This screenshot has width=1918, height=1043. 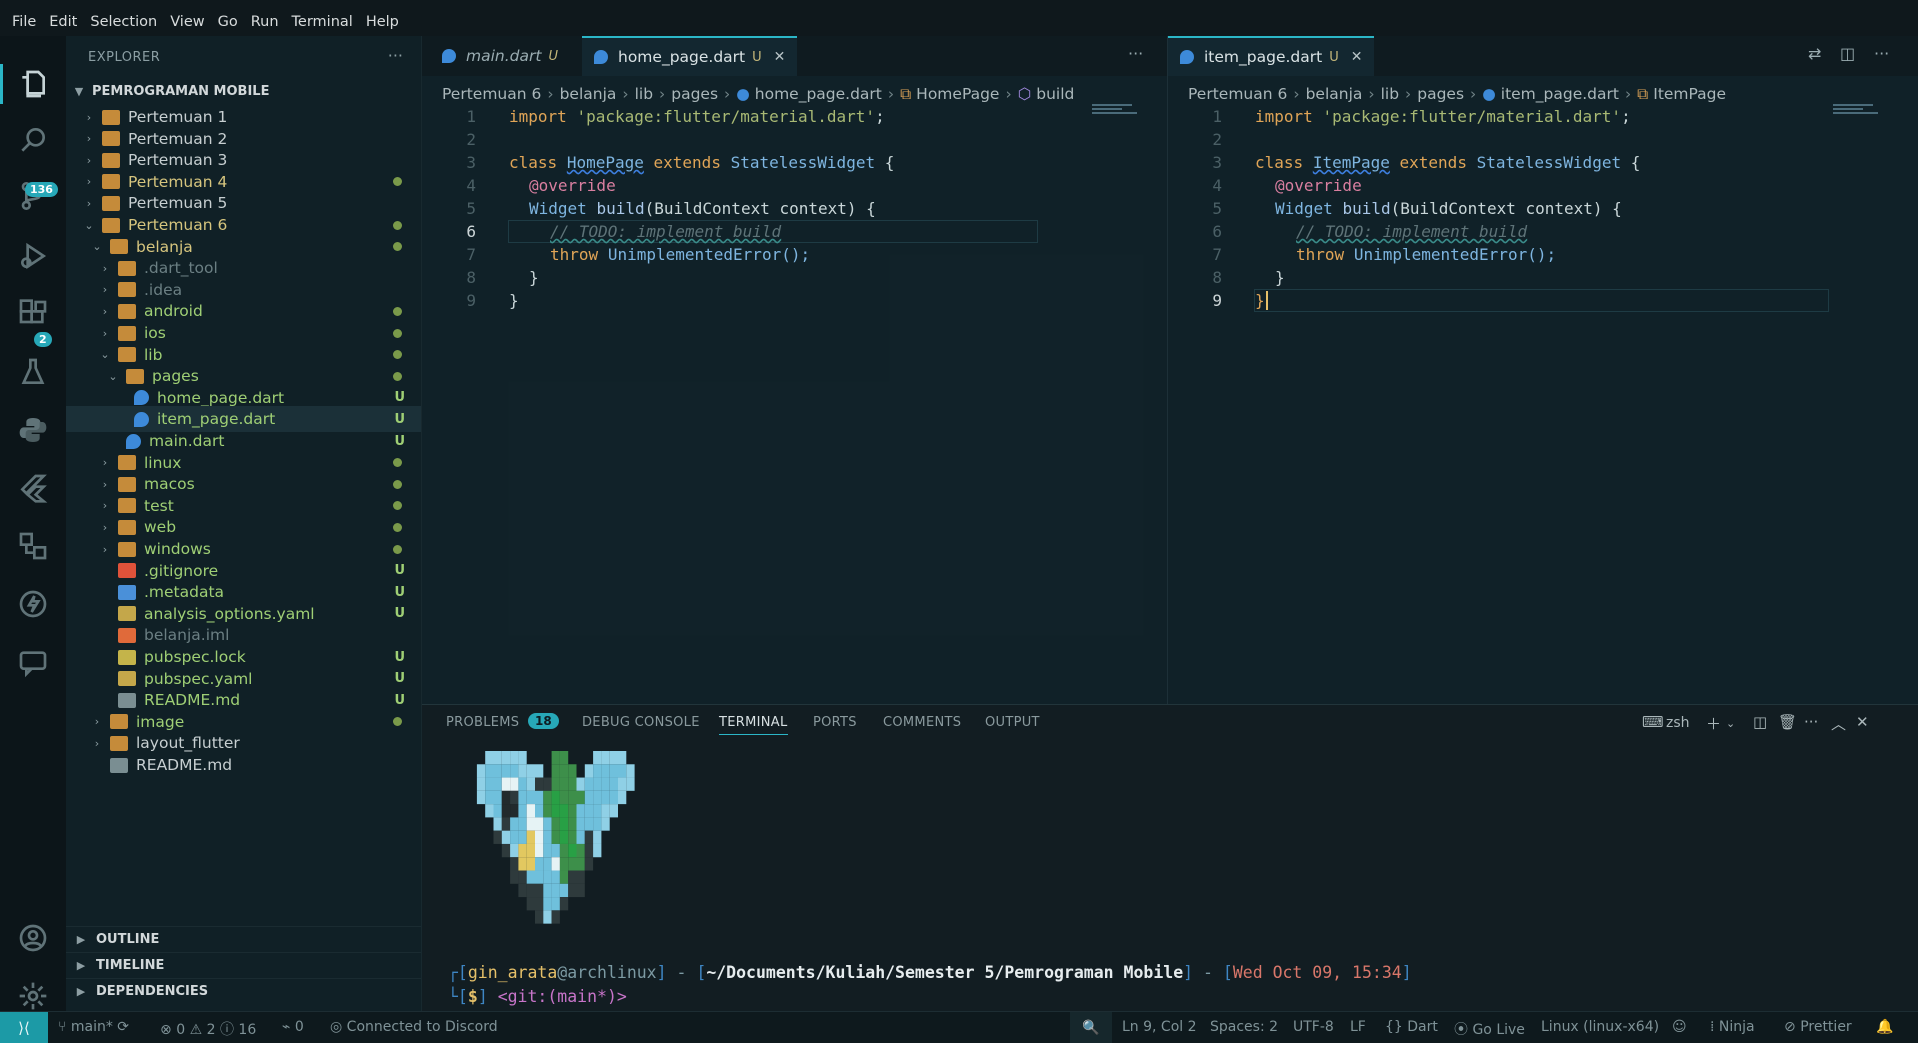 I want to click on menu-terminal: Terminal, so click(x=322, y=22).